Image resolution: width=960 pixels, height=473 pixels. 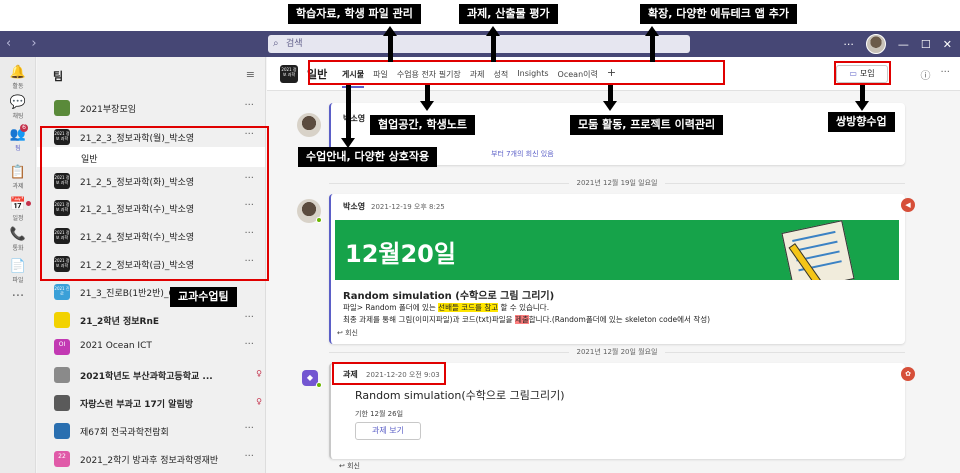 What do you see at coordinates (617, 183) in the screenshot?
I see `date-separator: 2021년 12월 19일 일요일` at bounding box center [617, 183].